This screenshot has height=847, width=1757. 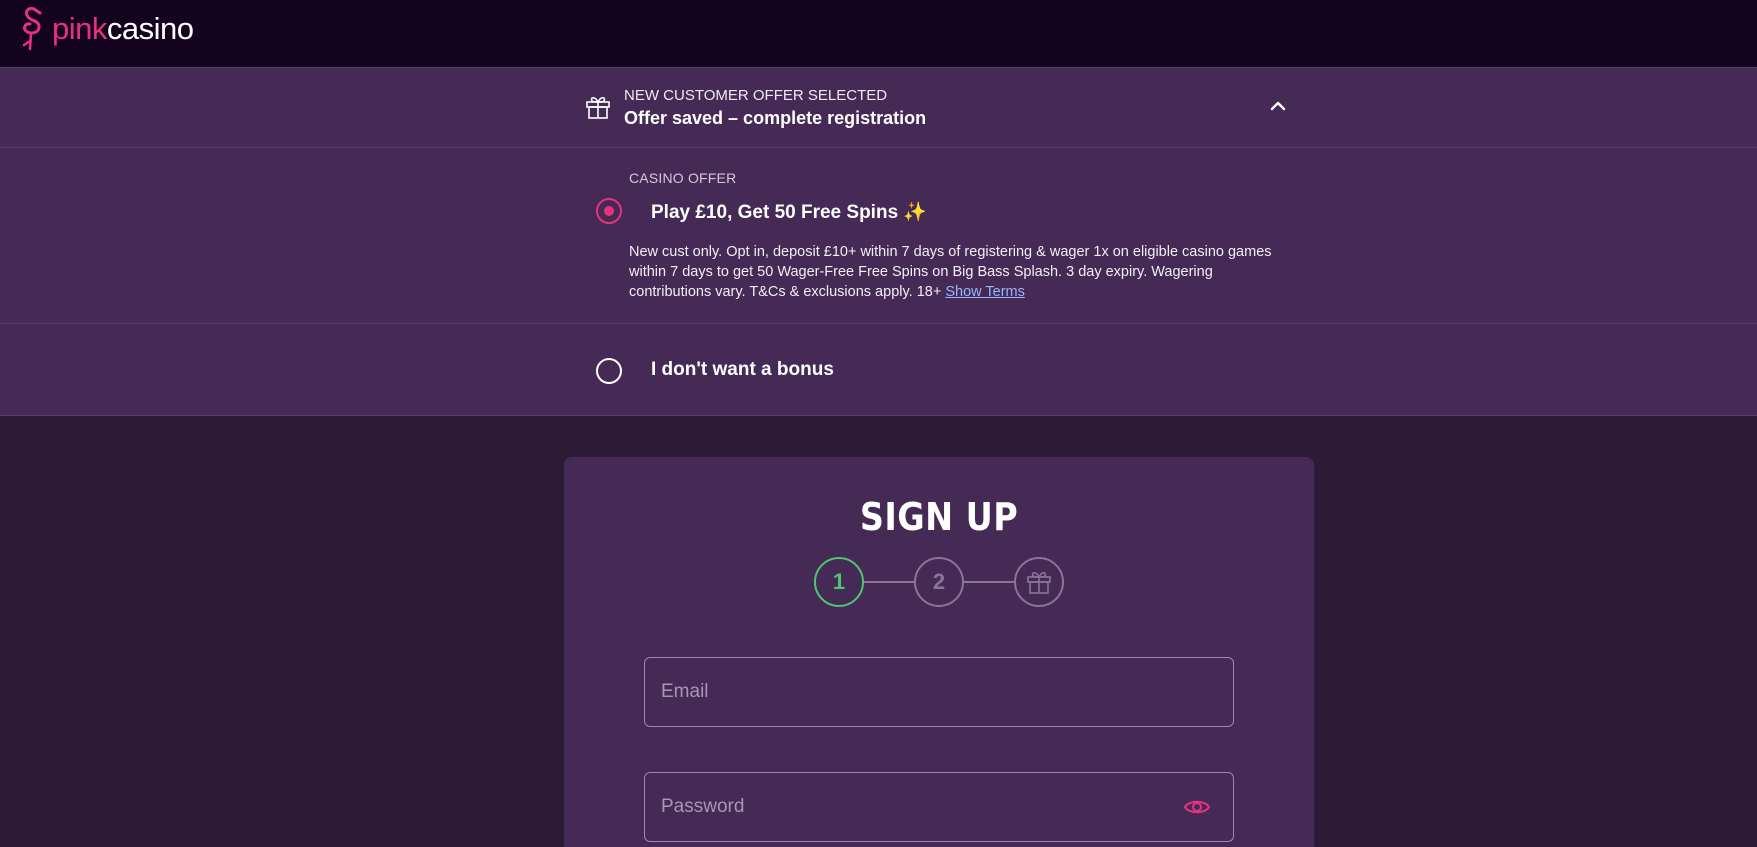 What do you see at coordinates (775, 118) in the screenshot?
I see `offer-title: Offer saved – complete registration` at bounding box center [775, 118].